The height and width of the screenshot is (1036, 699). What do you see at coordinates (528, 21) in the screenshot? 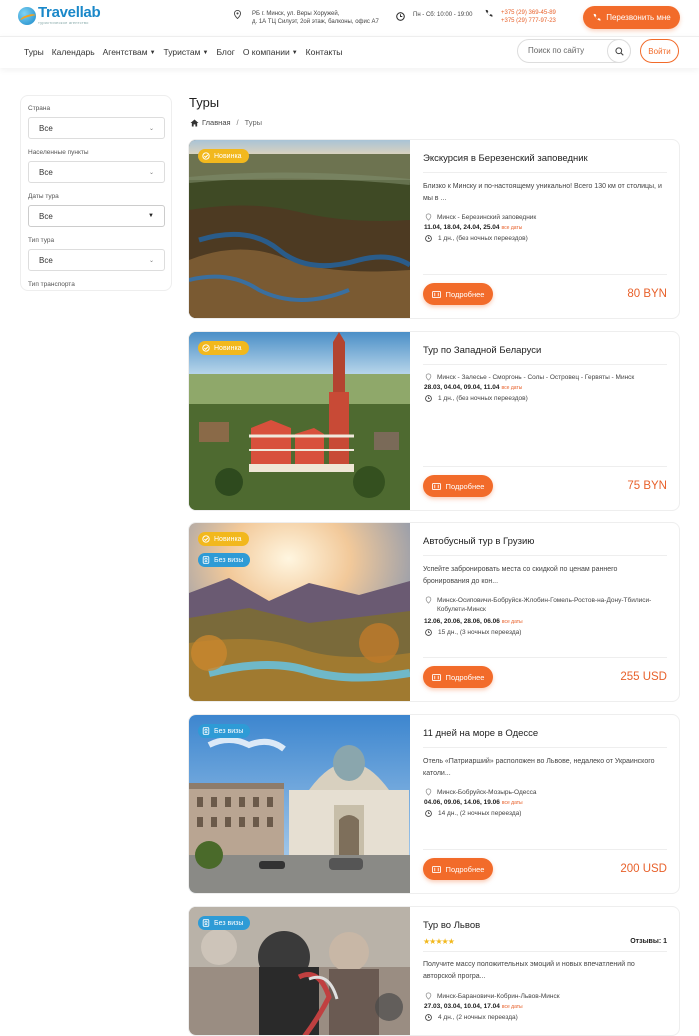
I see `phone-2: +375 (29) 777-97-23` at bounding box center [528, 21].